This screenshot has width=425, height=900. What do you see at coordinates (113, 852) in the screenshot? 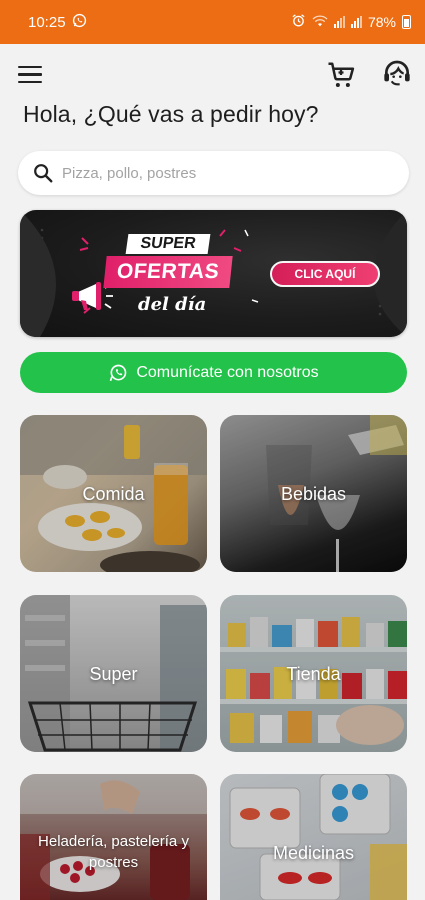
I see `category-label: Heladería, pastelería y postres` at bounding box center [113, 852].